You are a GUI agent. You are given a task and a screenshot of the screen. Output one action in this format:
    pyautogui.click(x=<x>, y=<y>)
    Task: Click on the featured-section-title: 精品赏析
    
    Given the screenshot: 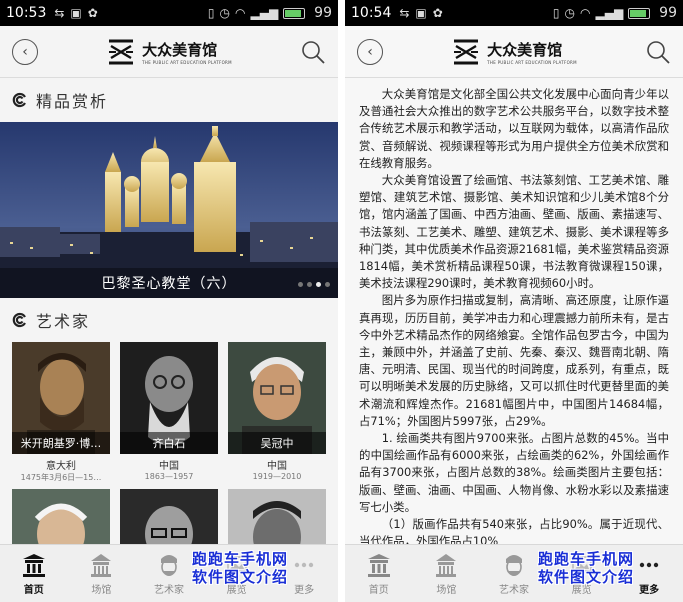 What is the action you would take?
    pyautogui.click(x=72, y=101)
    